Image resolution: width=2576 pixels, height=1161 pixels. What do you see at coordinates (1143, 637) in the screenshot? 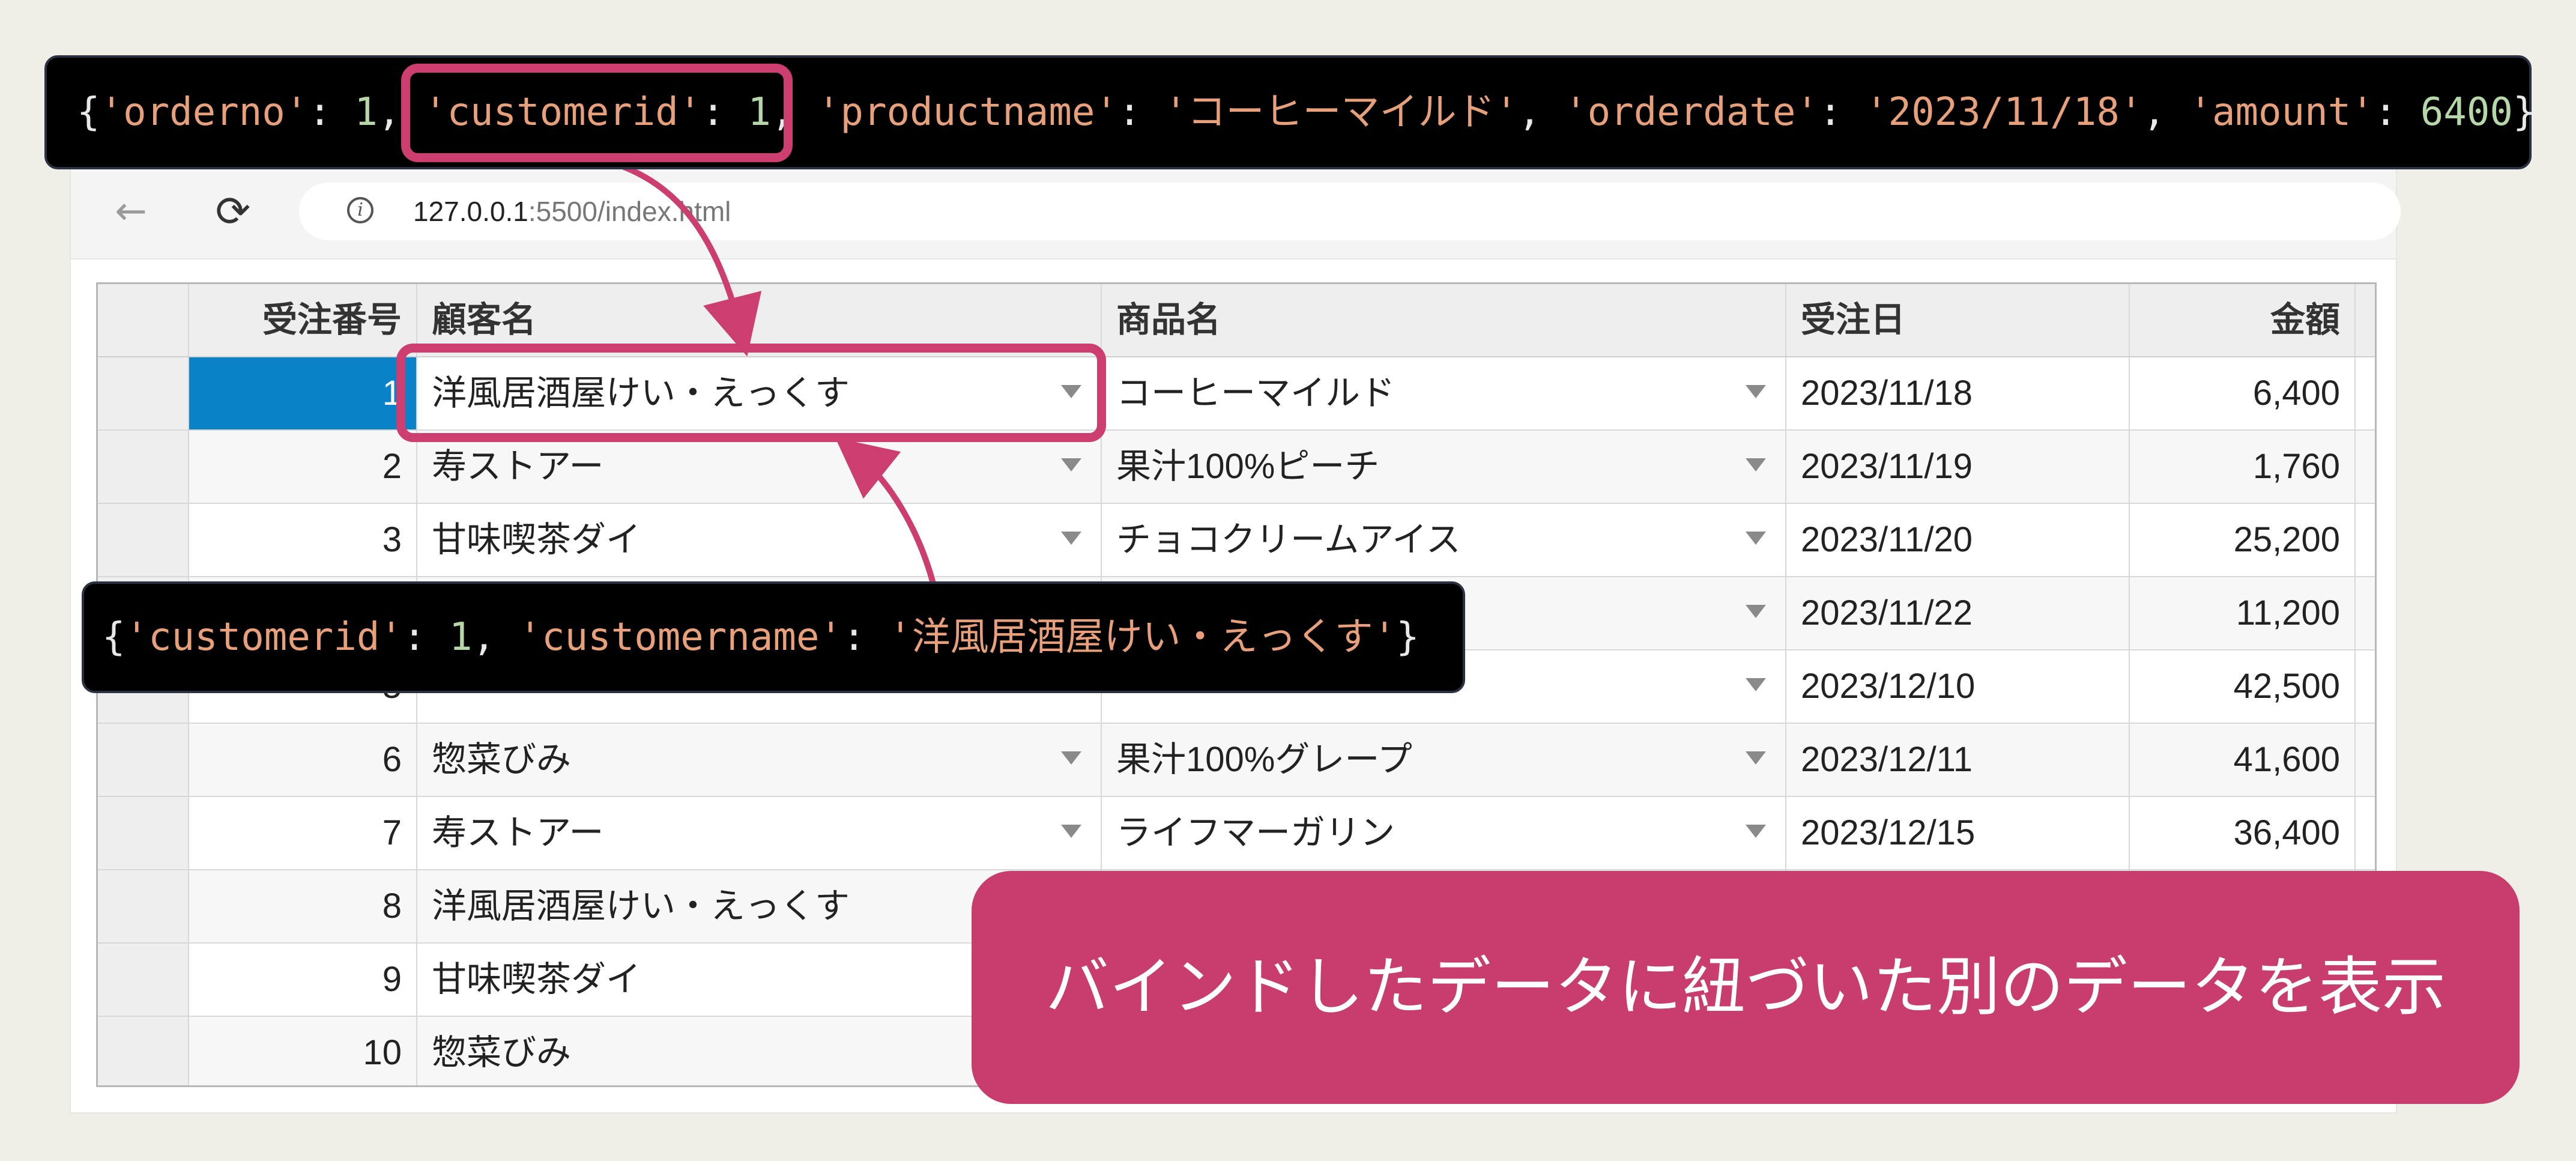
I see `code-token: '洋風居酒屋けい・えっくす'` at bounding box center [1143, 637].